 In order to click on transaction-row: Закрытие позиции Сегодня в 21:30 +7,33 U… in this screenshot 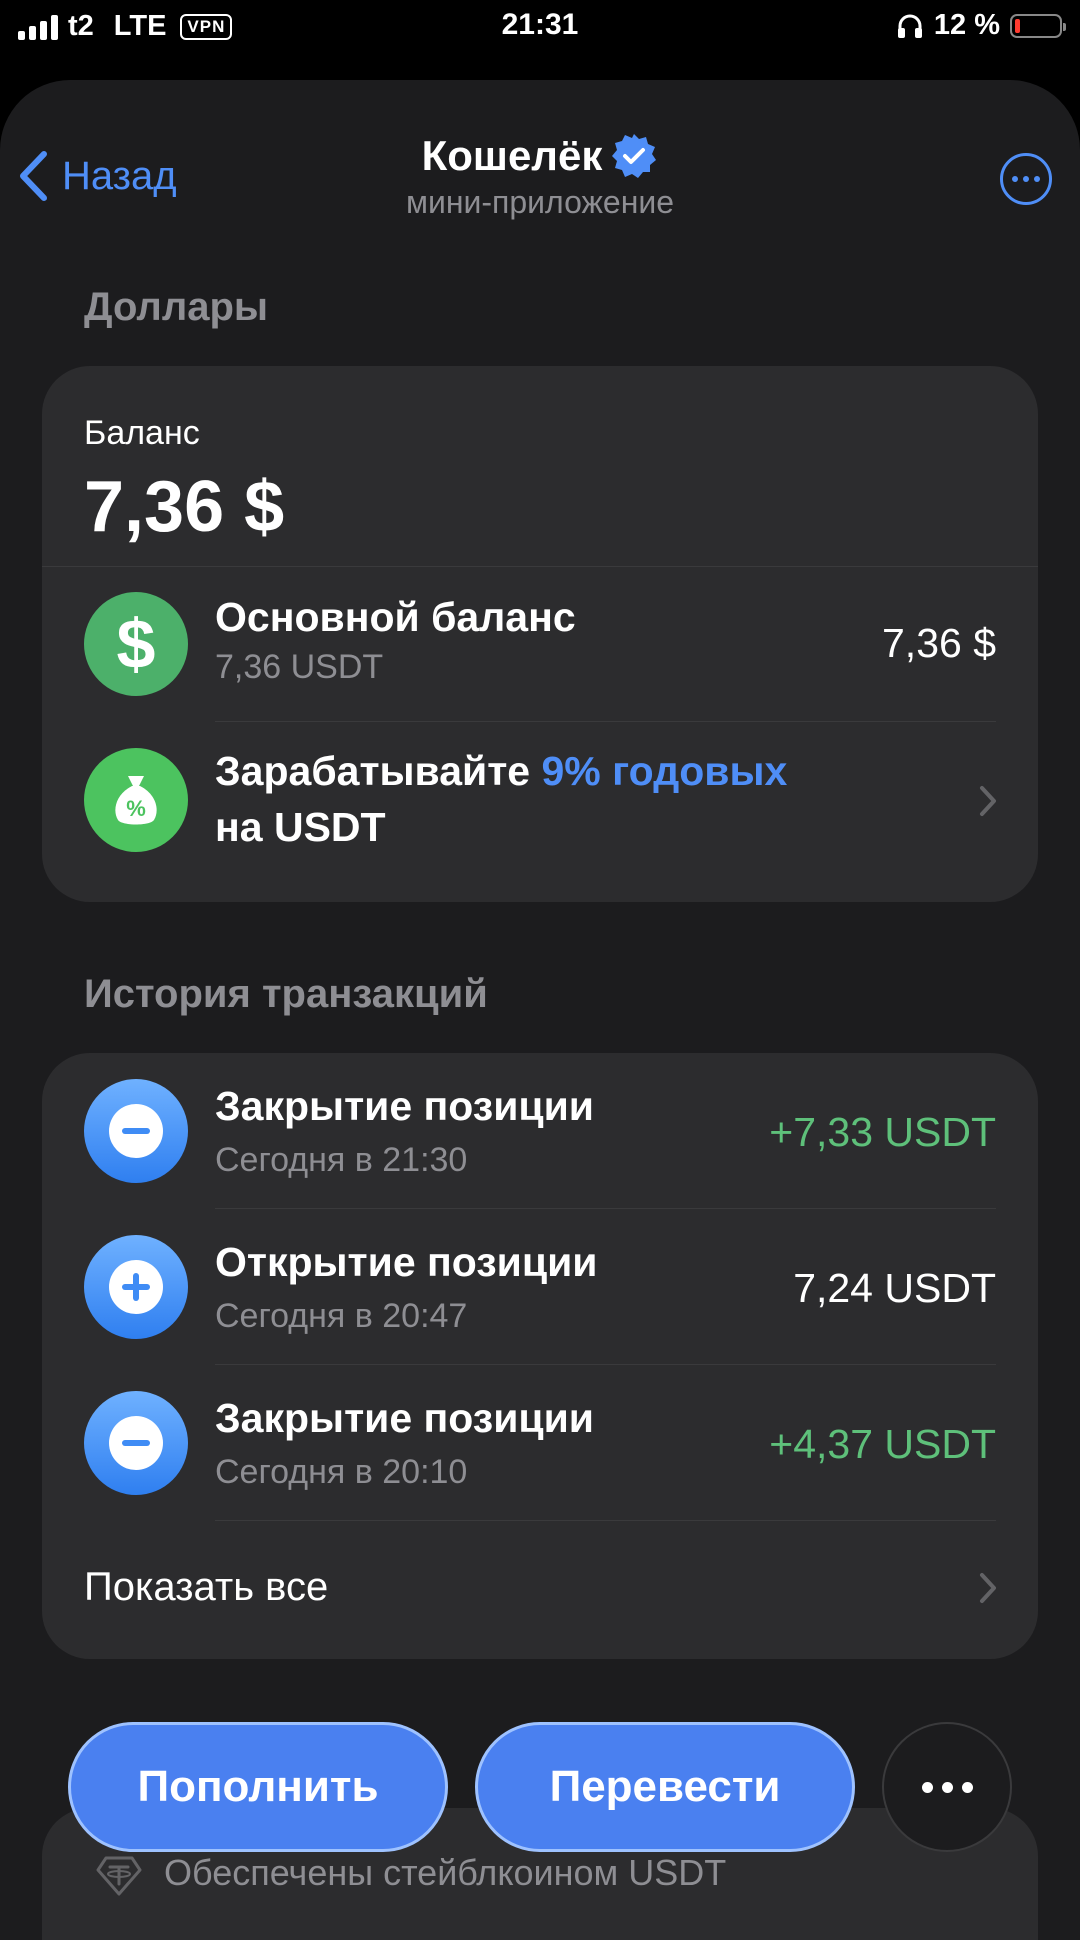, I will do `click(540, 1131)`.